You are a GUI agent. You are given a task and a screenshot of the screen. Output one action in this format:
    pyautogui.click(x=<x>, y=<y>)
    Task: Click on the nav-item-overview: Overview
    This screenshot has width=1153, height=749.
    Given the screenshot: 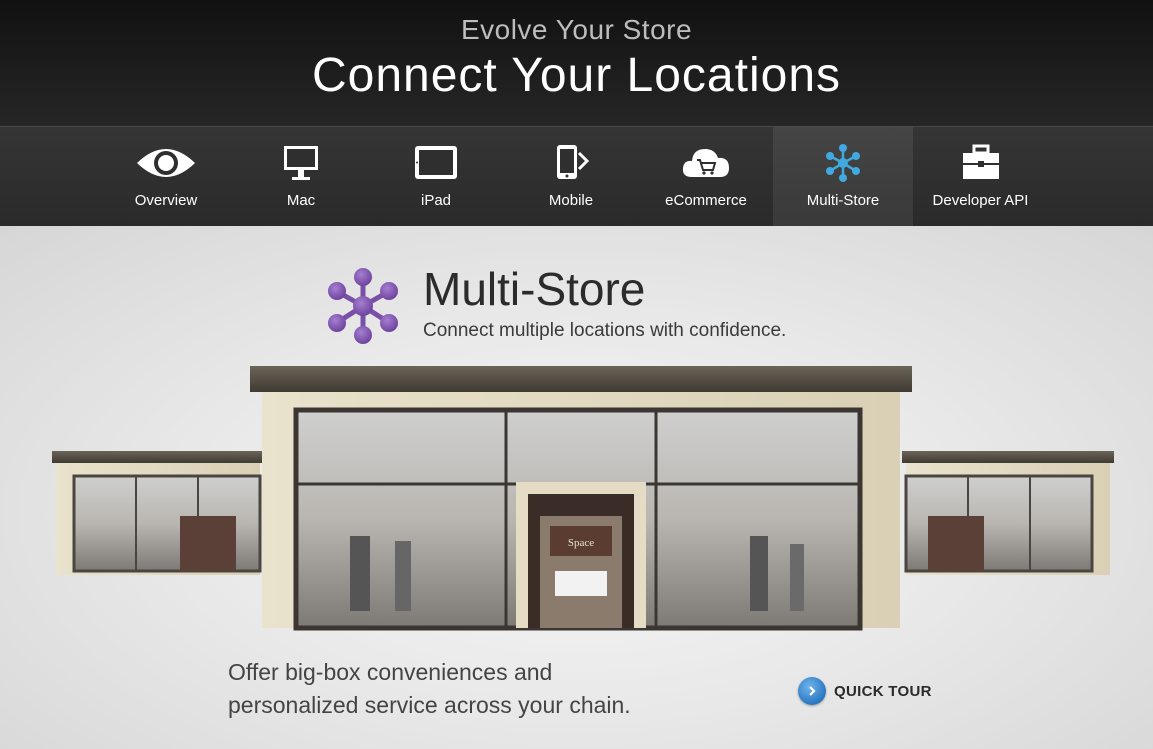 What is the action you would take?
    pyautogui.click(x=166, y=177)
    